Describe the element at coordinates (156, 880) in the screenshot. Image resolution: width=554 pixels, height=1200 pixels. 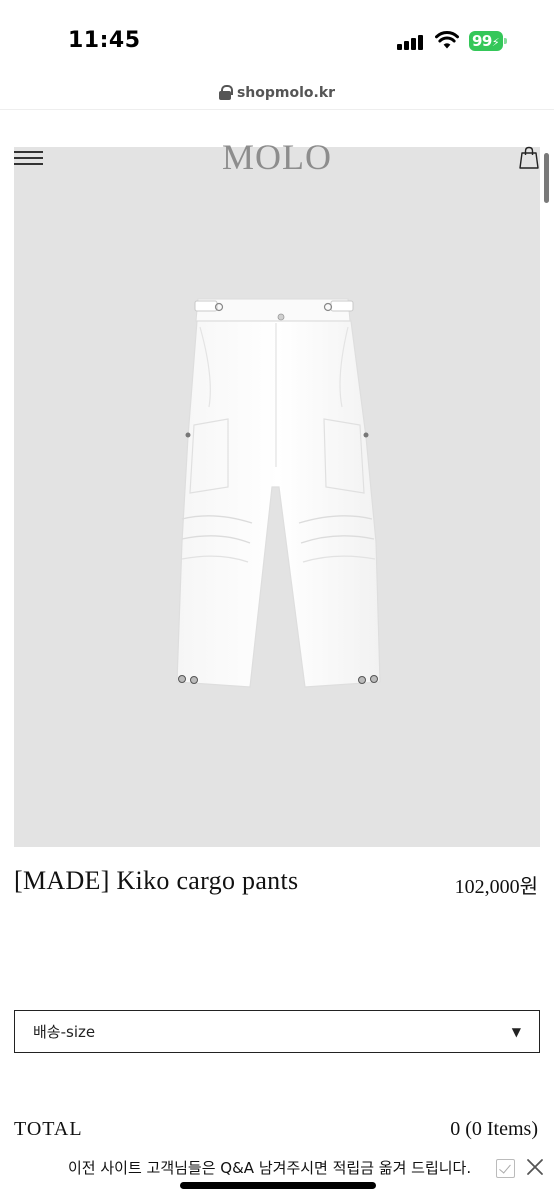
I see `product-name: [MADE] Kiko cargo pants` at that location.